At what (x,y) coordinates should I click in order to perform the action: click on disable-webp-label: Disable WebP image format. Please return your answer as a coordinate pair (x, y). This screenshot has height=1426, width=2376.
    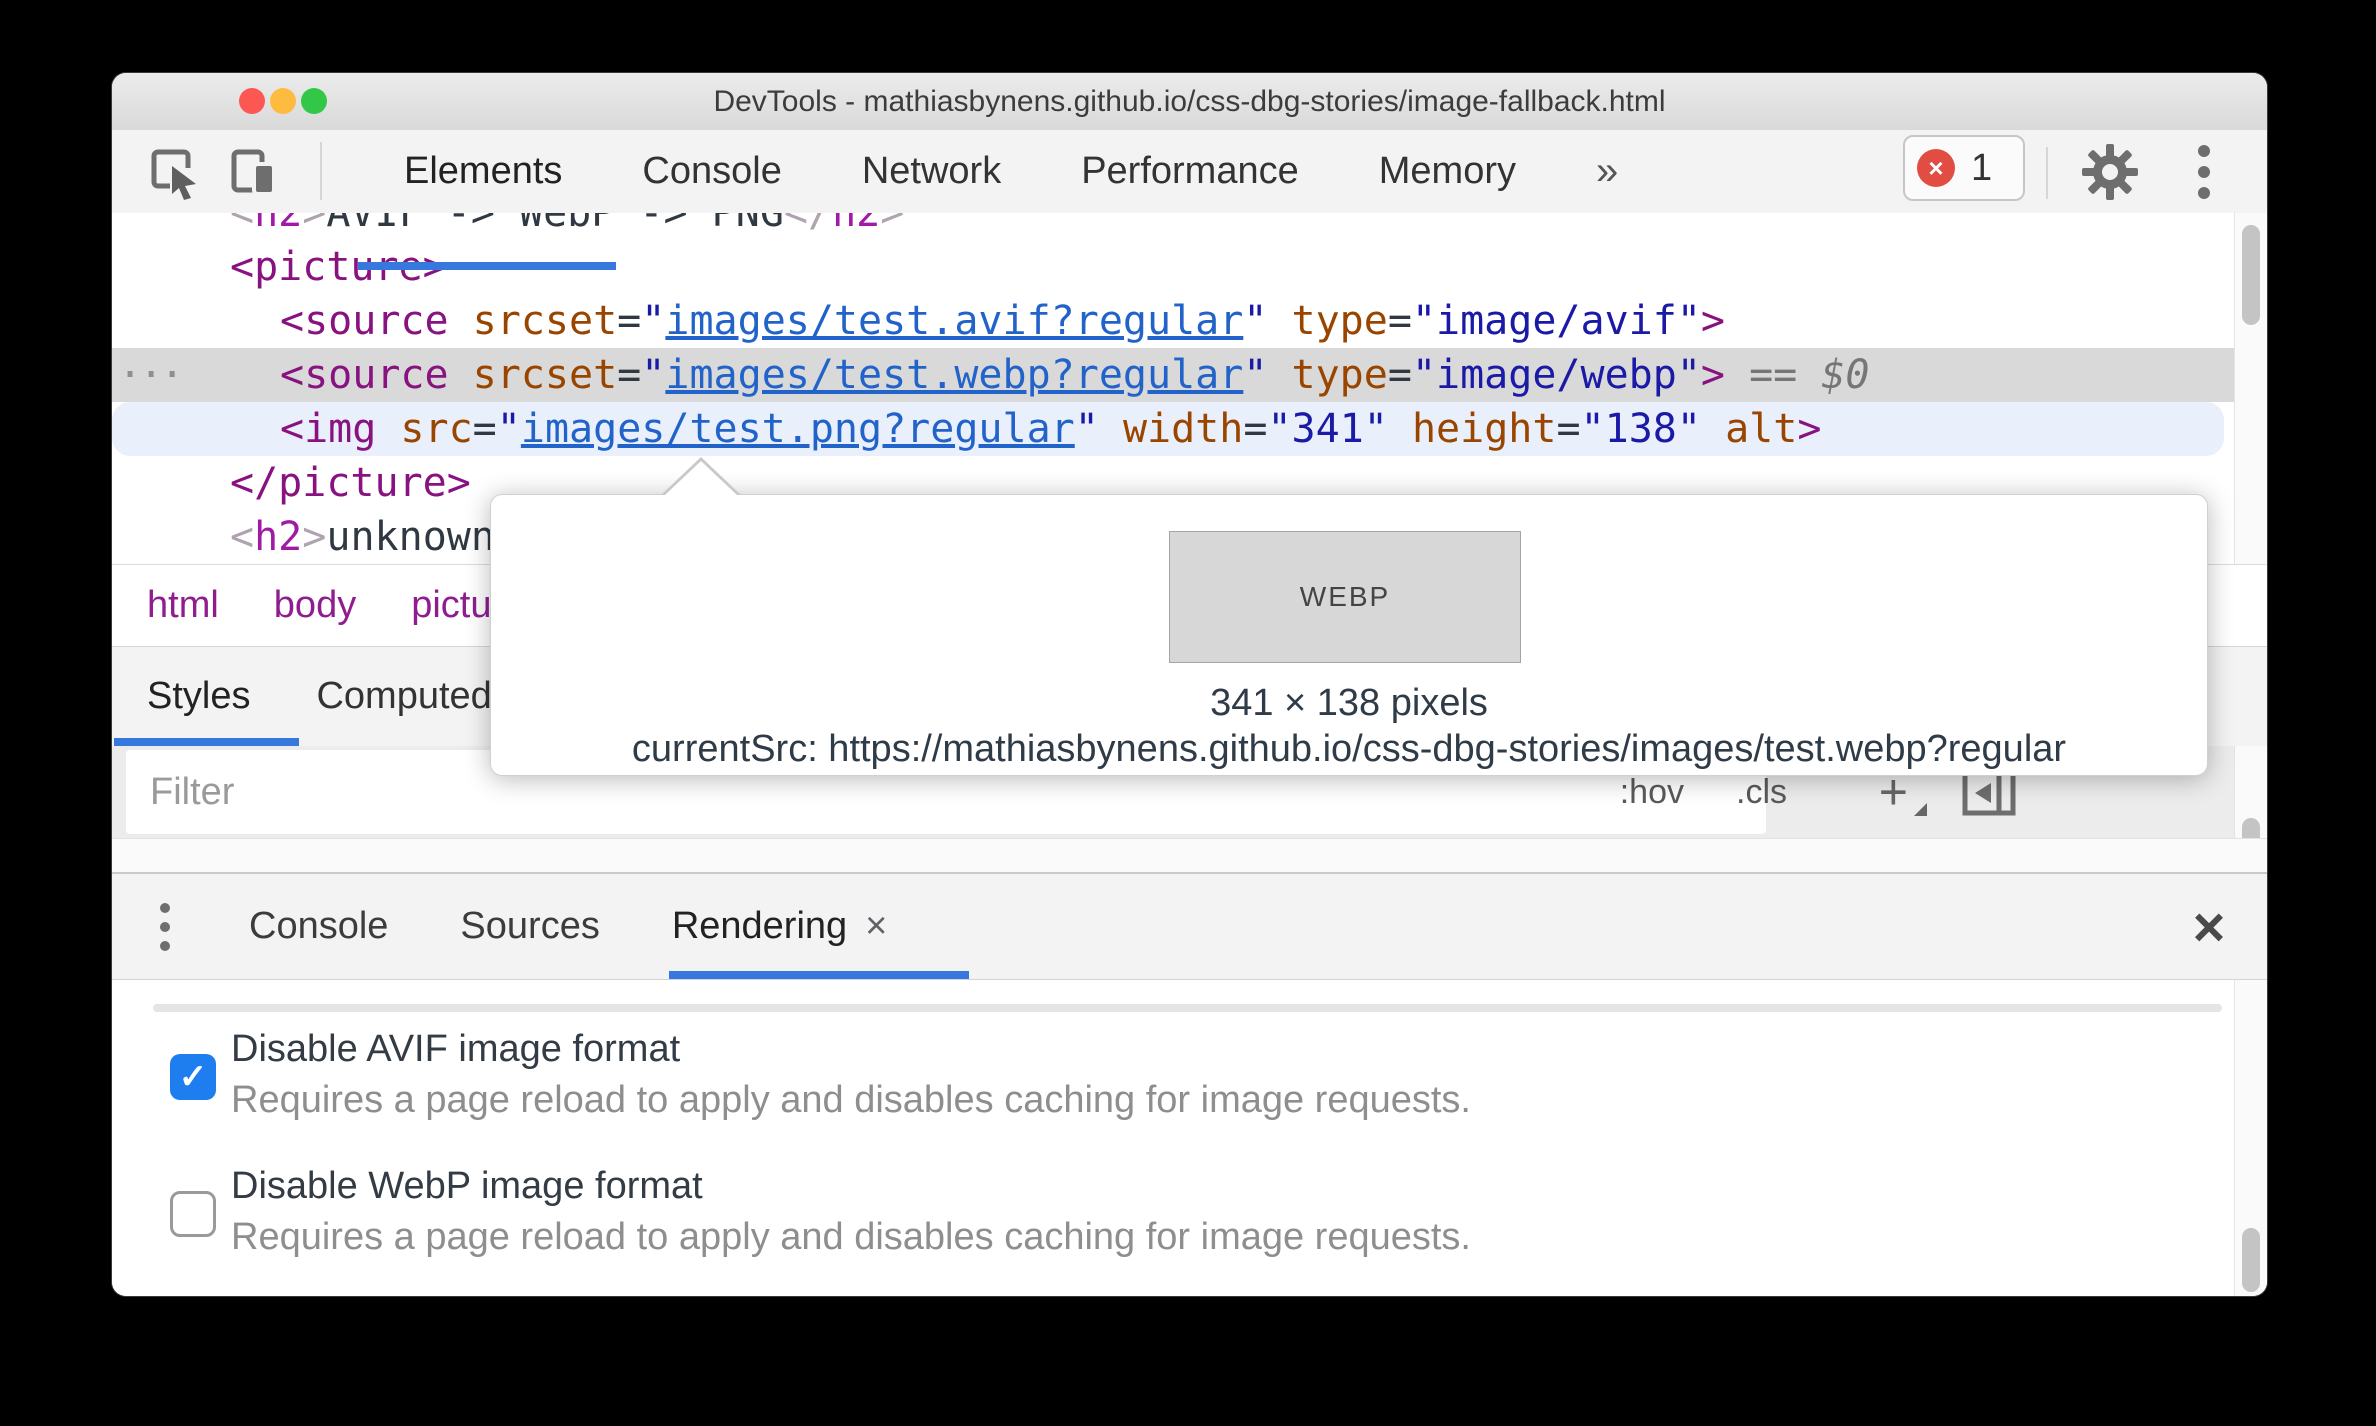
    Looking at the image, I should click on (467, 1186).